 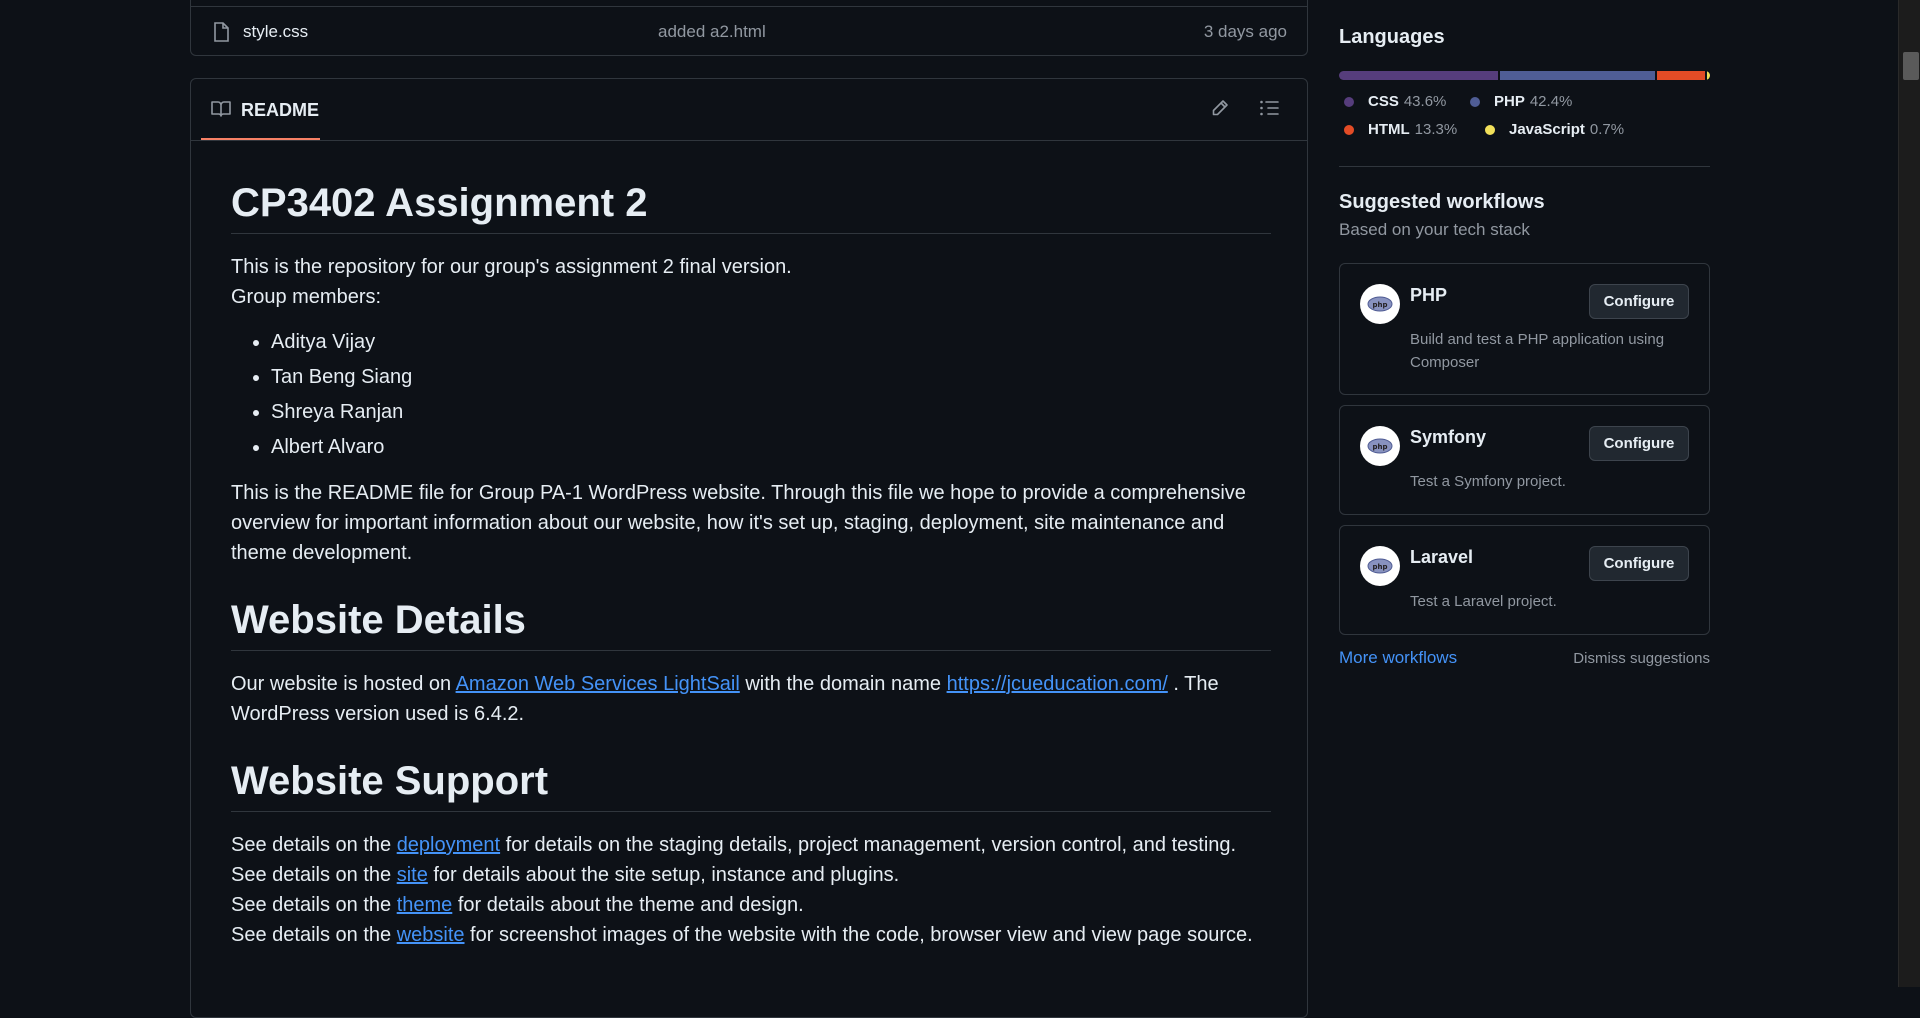 What do you see at coordinates (1436, 129) in the screenshot?
I see `lang-percent: 13.3%` at bounding box center [1436, 129].